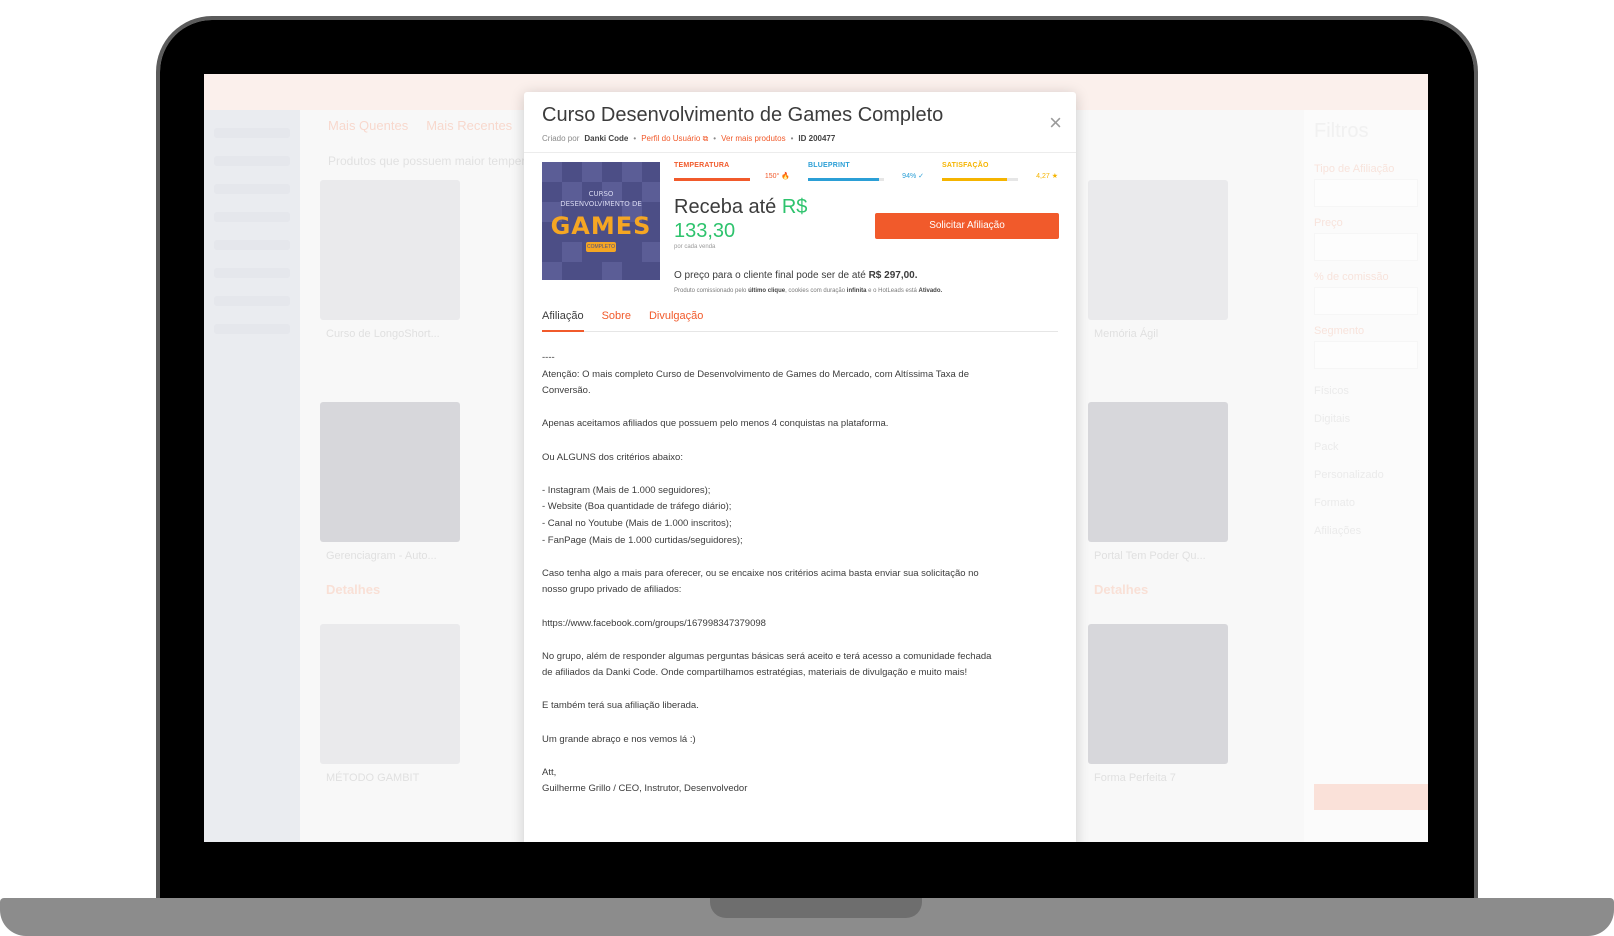 This screenshot has width=1614, height=936. What do you see at coordinates (619, 739) in the screenshot?
I see `text-line: Um grande abraço e nos vemos lá :)` at bounding box center [619, 739].